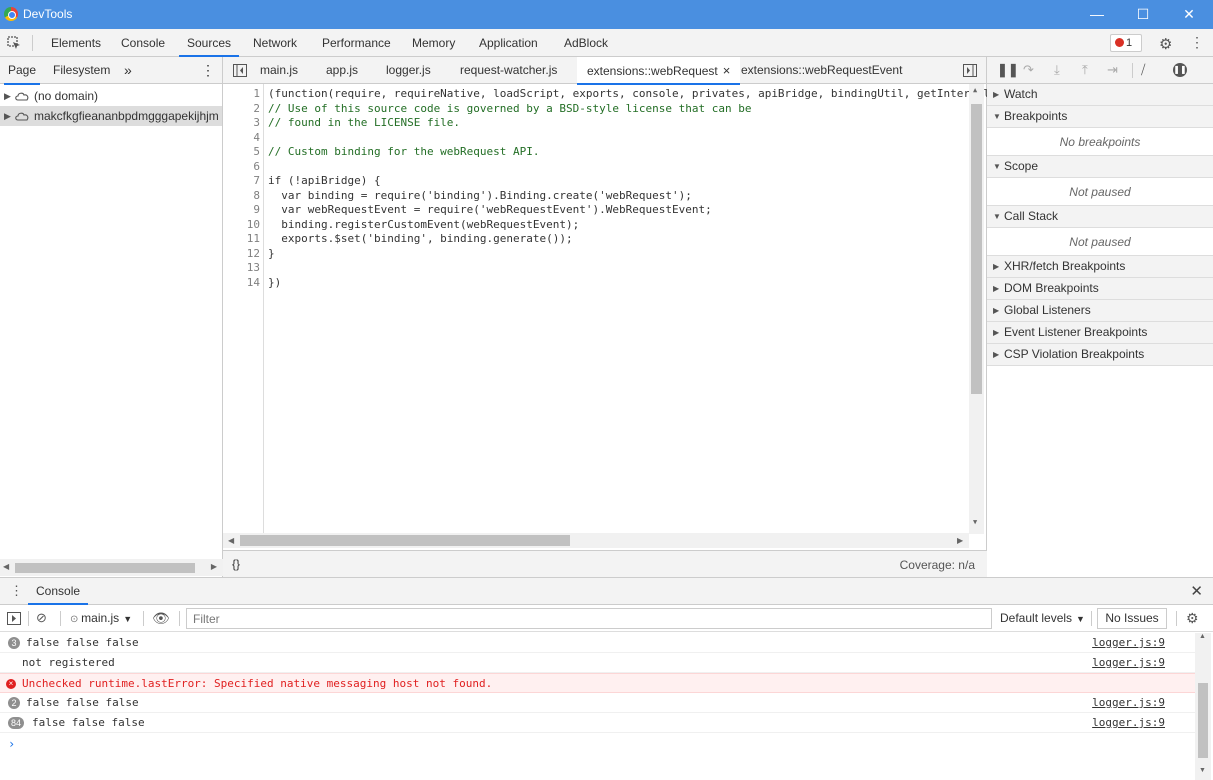 This screenshot has height=780, width=1213. What do you see at coordinates (727, 70) in the screenshot?
I see `close-tab-icon: ×` at bounding box center [727, 70].